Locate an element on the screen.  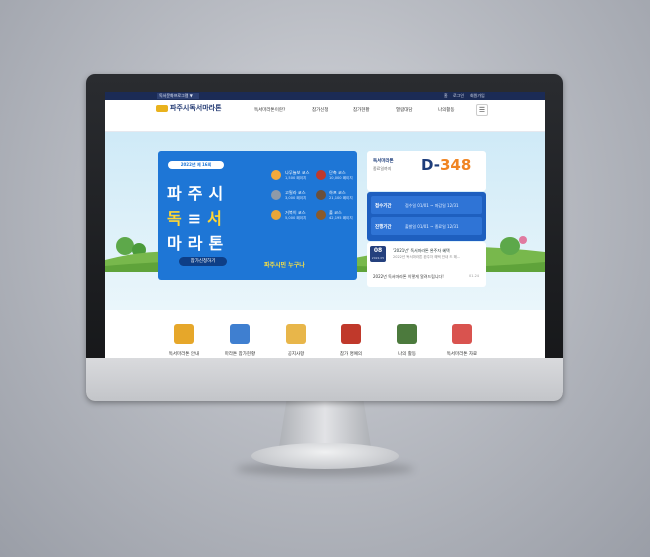
family-site-select: 독서문화프로그램 ▼ is located at coordinates (178, 96).